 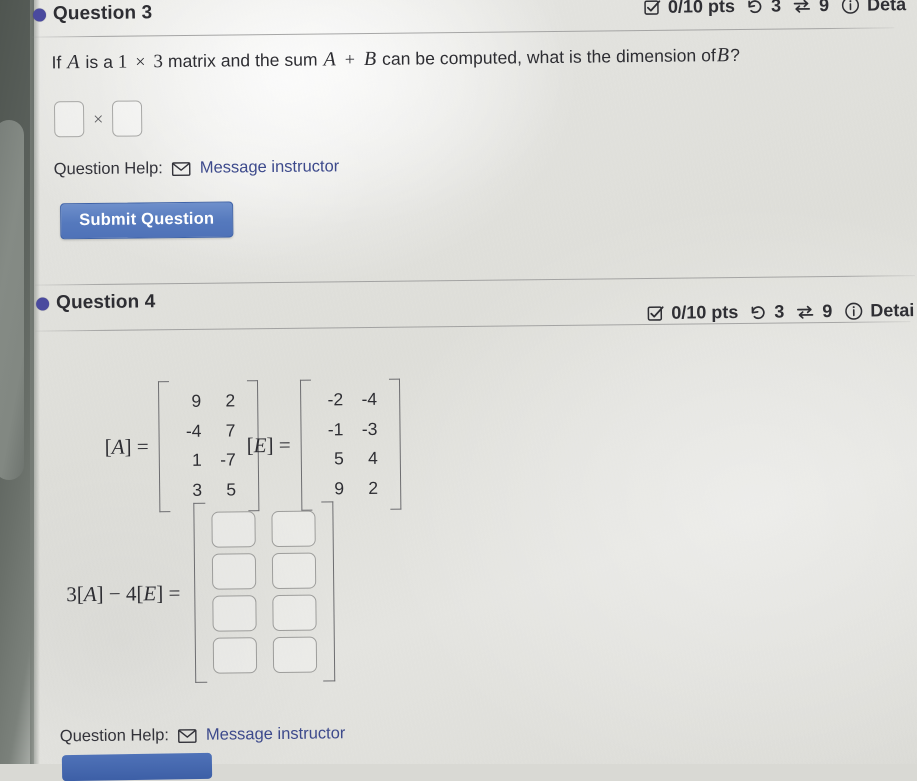 I want to click on table-row: 5 4, so click(x=351, y=459).